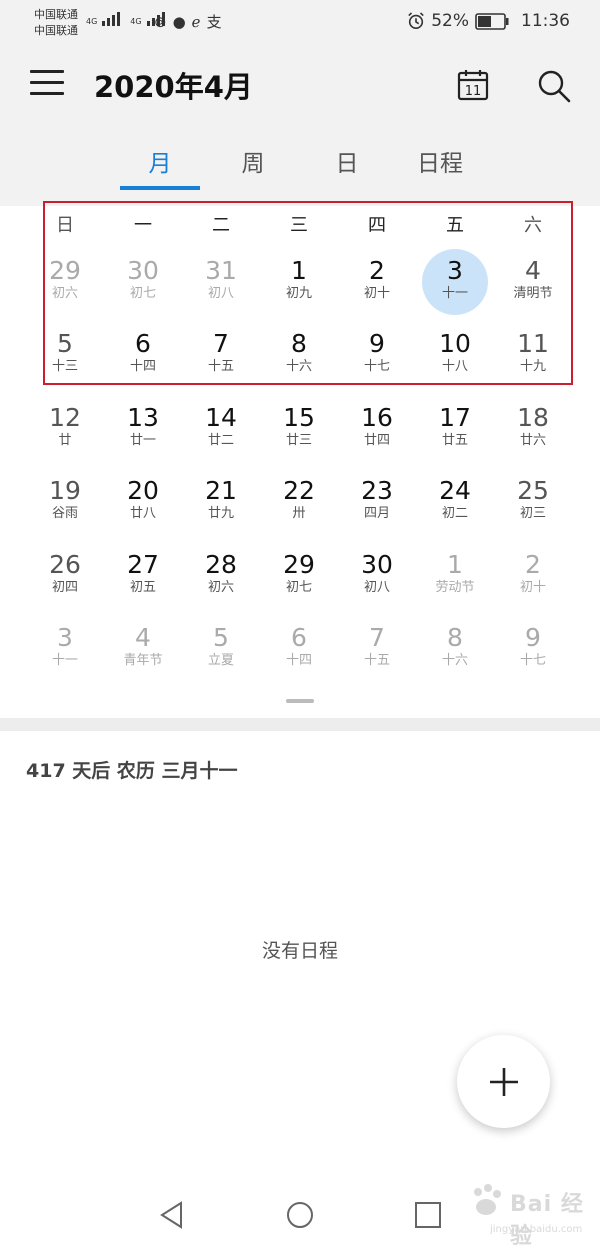 Image resolution: width=600 pixels, height=1246 pixels. What do you see at coordinates (533, 491) in the screenshot?
I see `day-number: 25` at bounding box center [533, 491].